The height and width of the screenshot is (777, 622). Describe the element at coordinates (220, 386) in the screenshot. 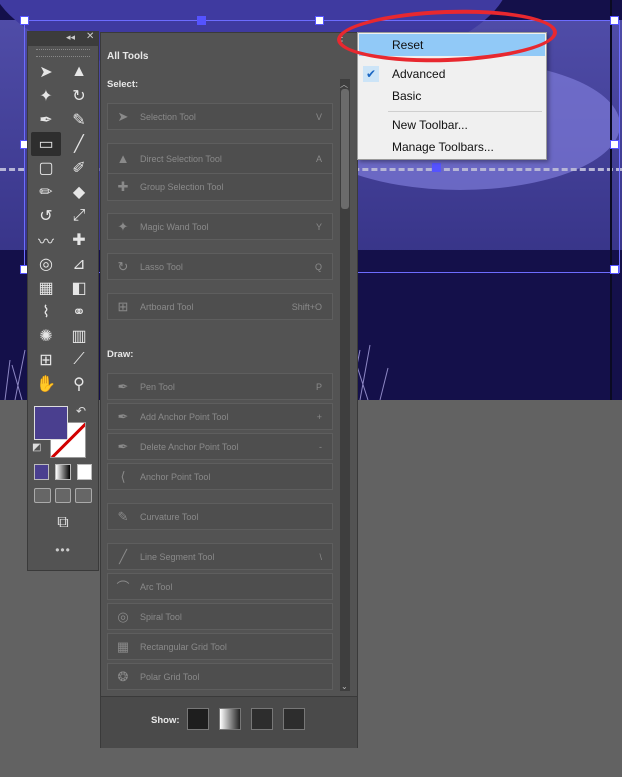

I see `tool-row: ✒ Pen Tool P` at that location.